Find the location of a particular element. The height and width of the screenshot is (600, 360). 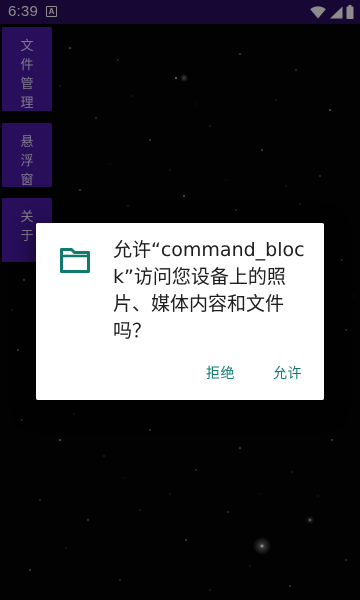

deny-button: 拒绝 is located at coordinates (220, 373).